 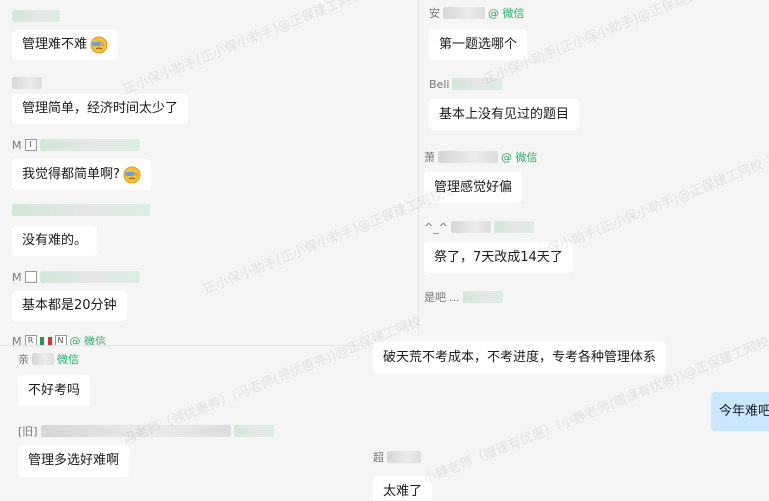 I want to click on message-text: 破天荒不考成本，不考进度，专考各种管理体系, so click(x=520, y=357).